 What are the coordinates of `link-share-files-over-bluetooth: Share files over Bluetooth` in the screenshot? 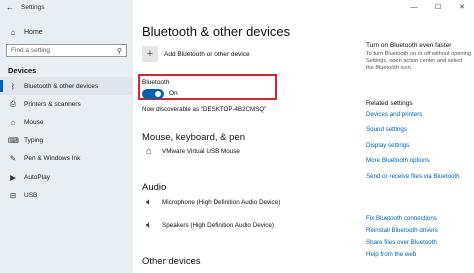 It's located at (401, 242).